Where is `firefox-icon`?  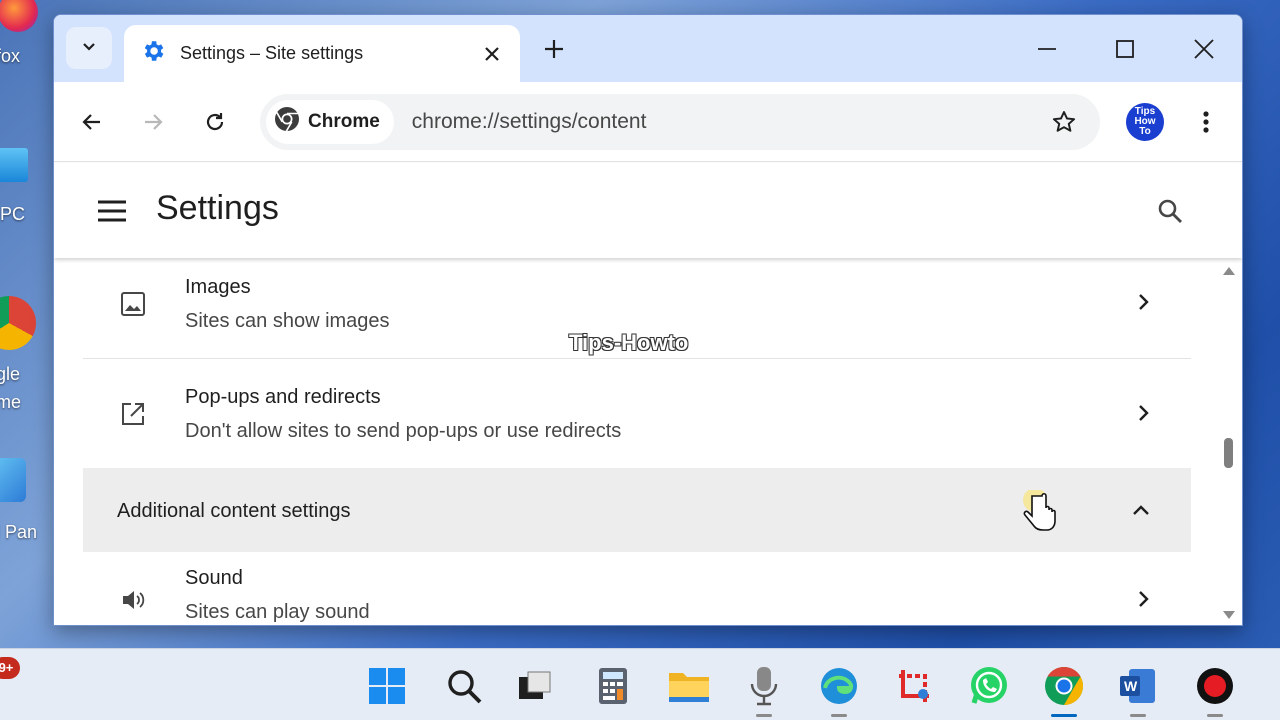
firefox-icon is located at coordinates (19, 16).